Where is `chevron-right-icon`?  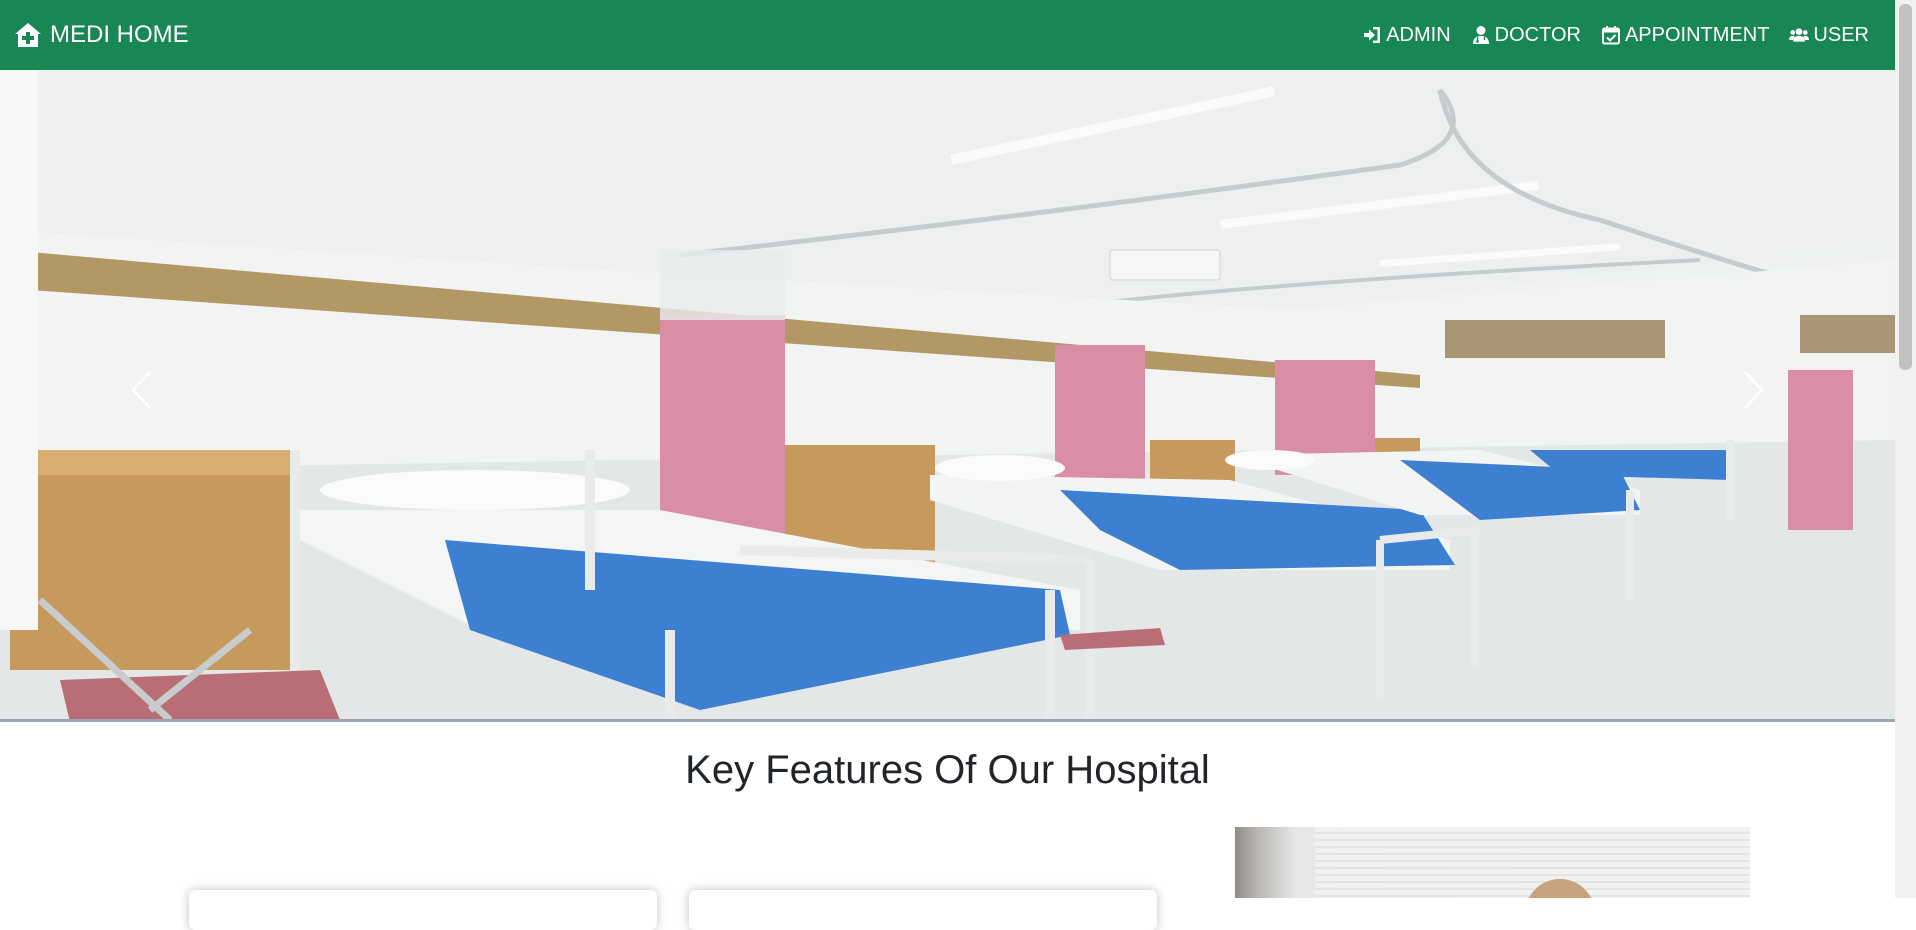 chevron-right-icon is located at coordinates (1754, 390).